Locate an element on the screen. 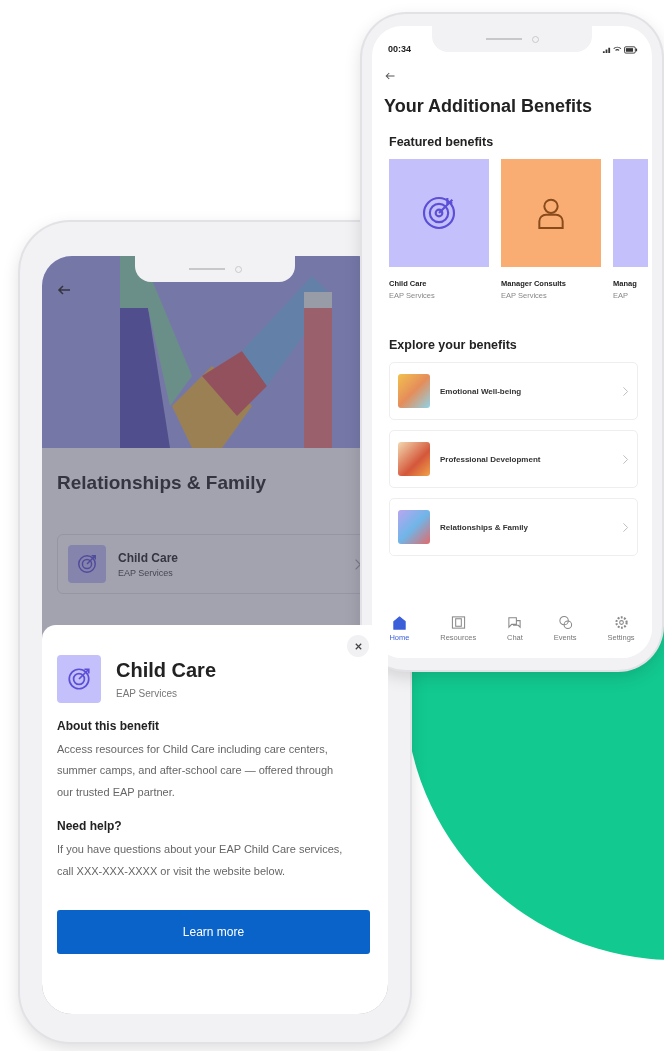 The width and height of the screenshot is (664, 1051). status-time: 00:34 is located at coordinates (400, 49).